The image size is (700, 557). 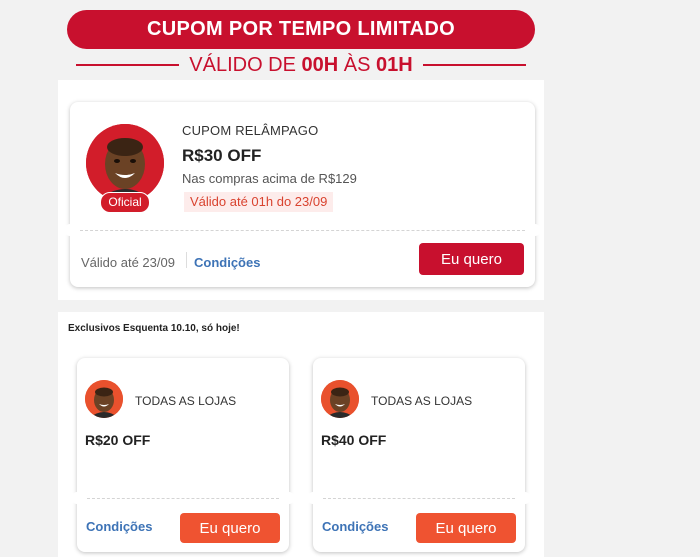 I want to click on banner-title: CUPOM POR TEMPO LIMITADO, so click(x=301, y=29).